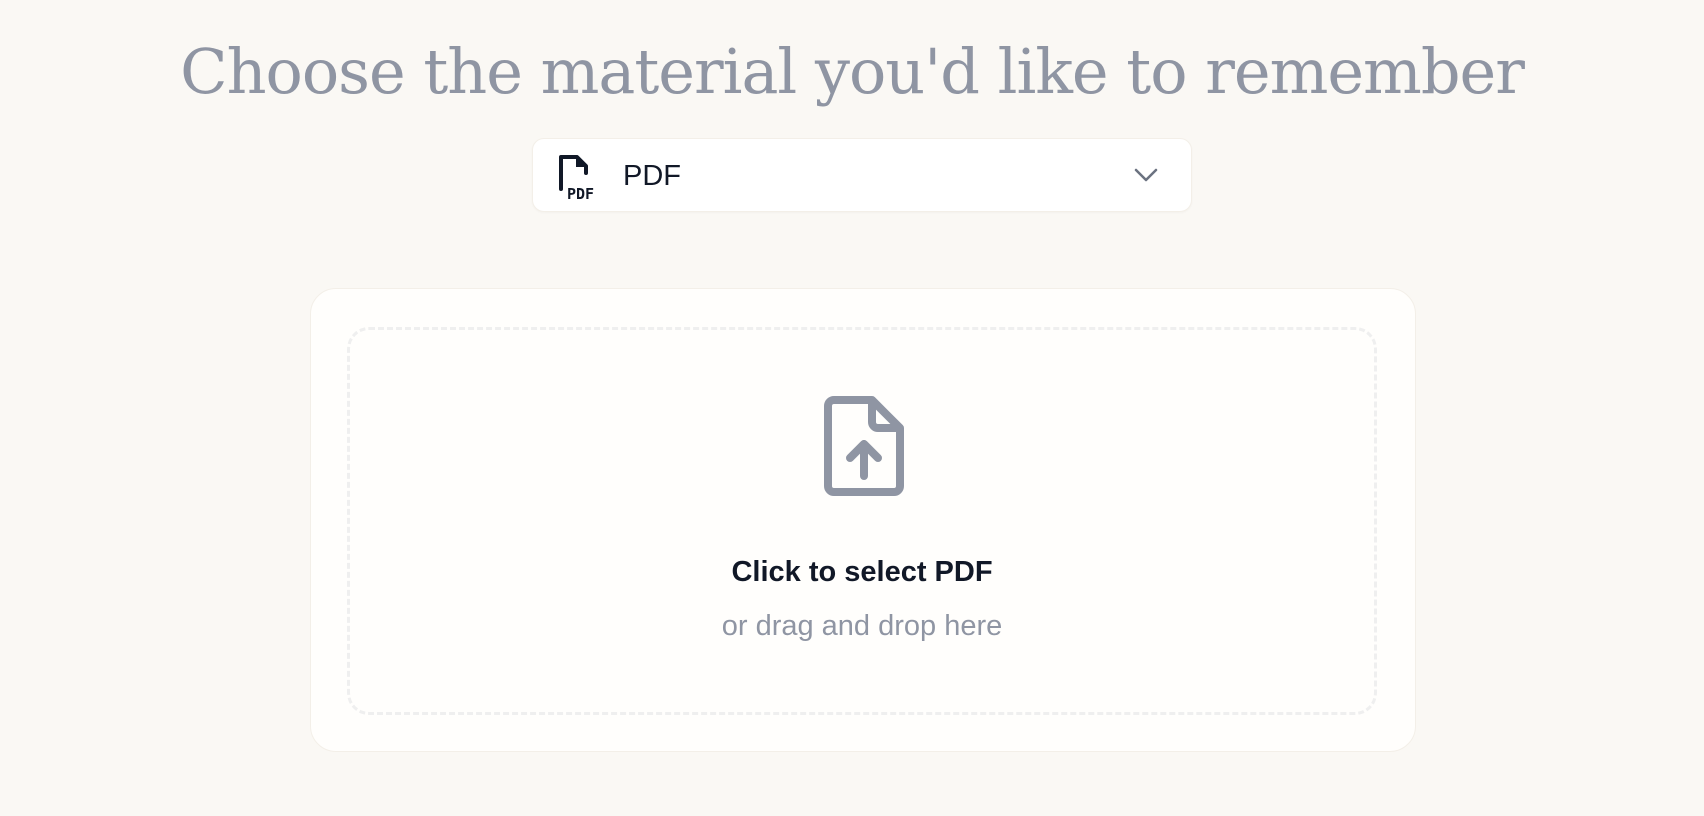 This screenshot has height=816, width=1704. I want to click on file-upload-icon, so click(864, 446).